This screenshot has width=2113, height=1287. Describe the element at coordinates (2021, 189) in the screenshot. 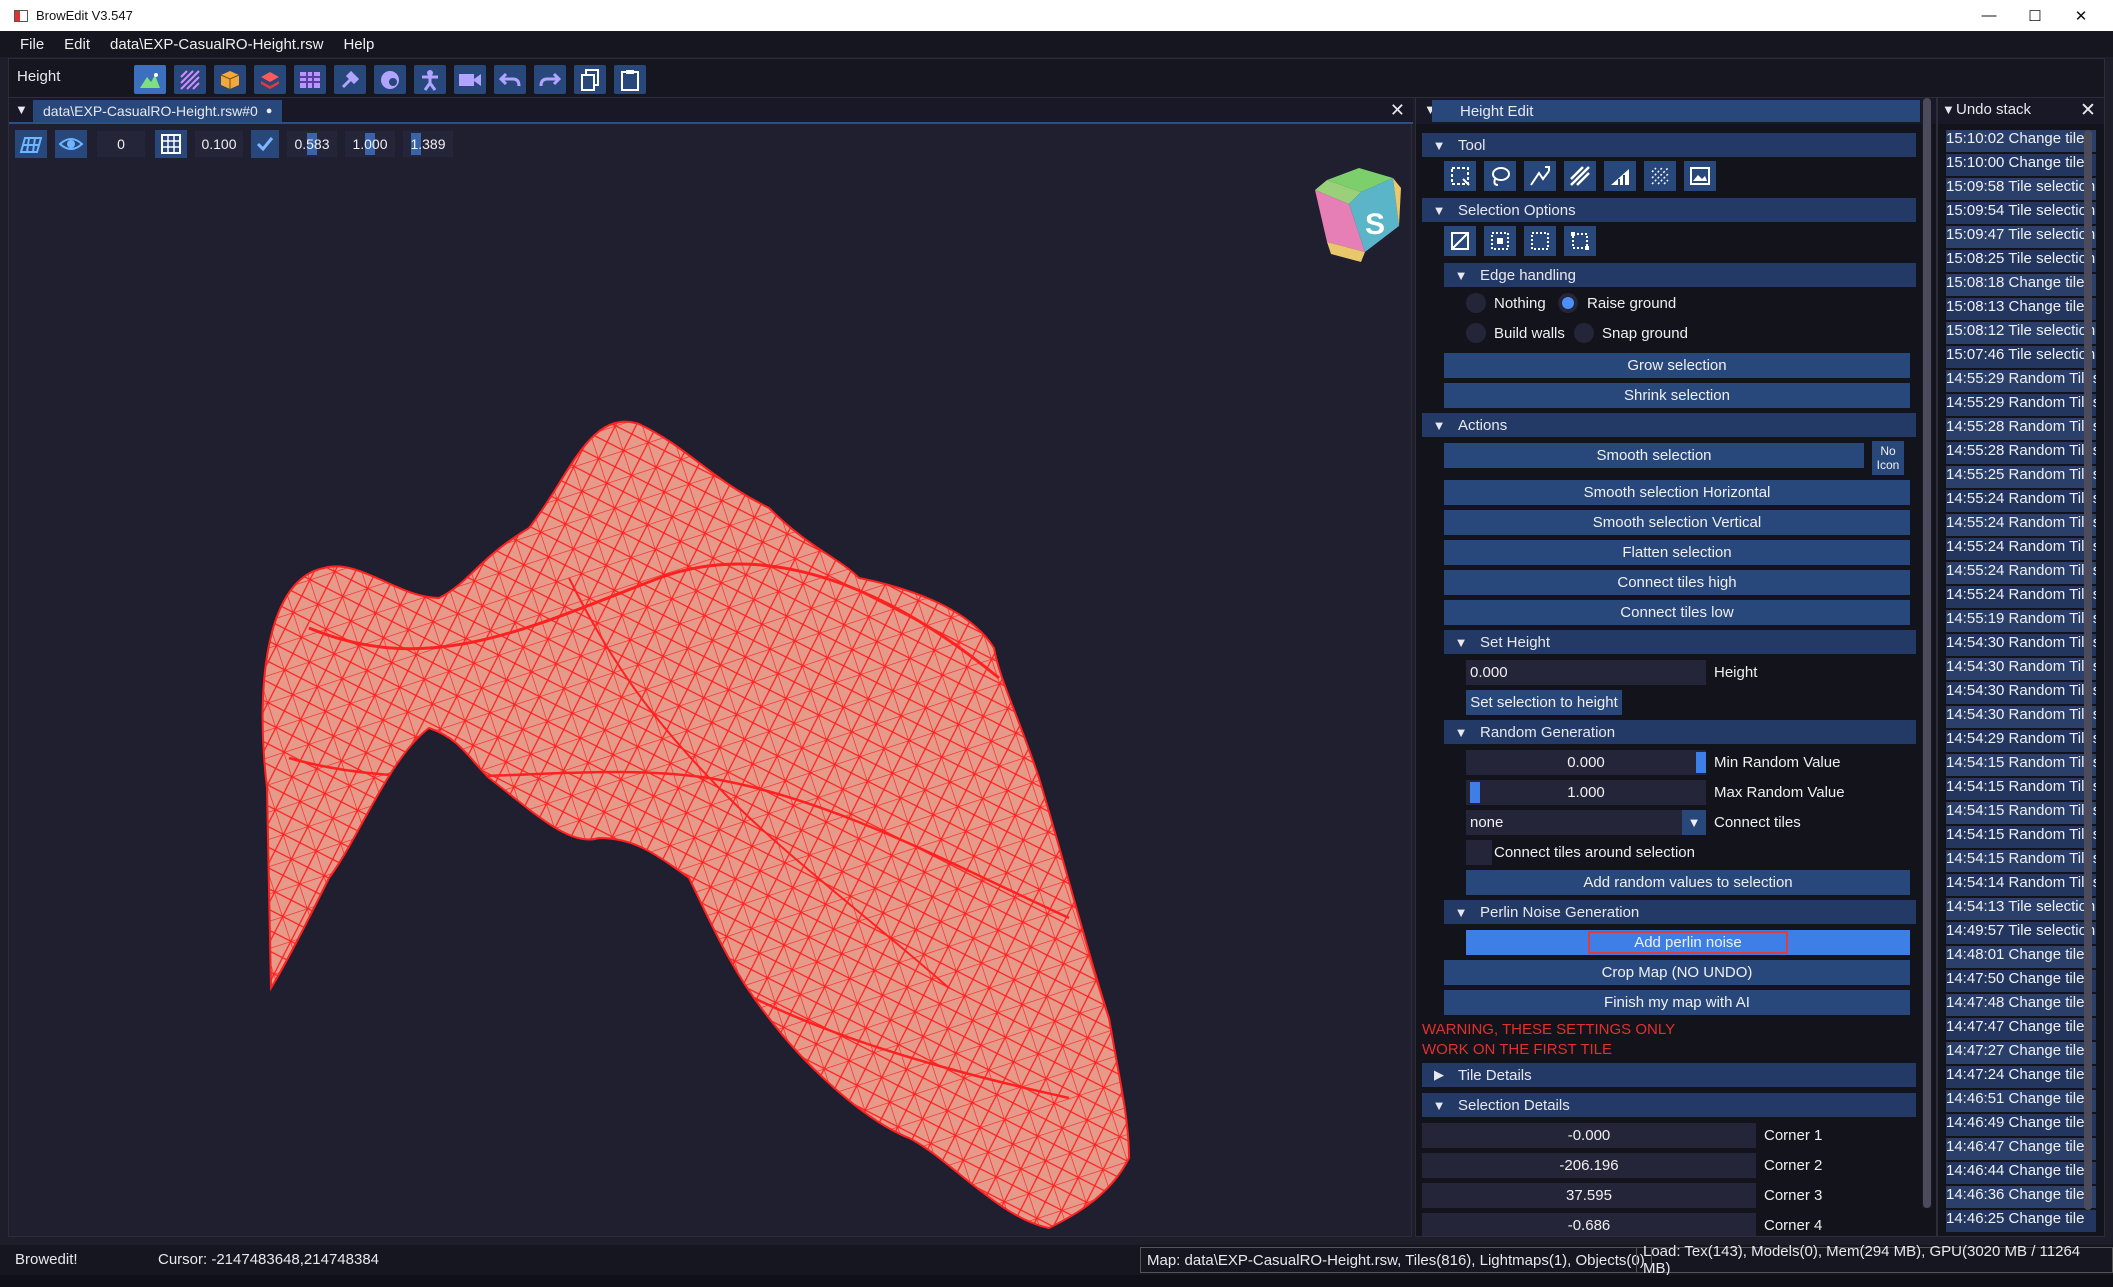

I see `undo-item: 15:09:58 Tile selection` at that location.